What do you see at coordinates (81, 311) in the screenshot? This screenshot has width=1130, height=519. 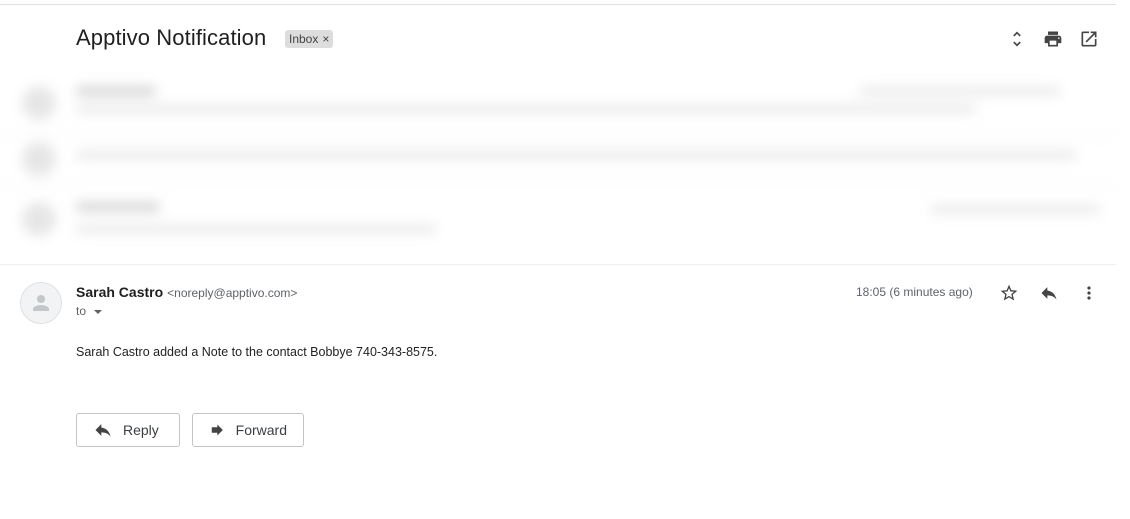 I see `recipient-label: to` at bounding box center [81, 311].